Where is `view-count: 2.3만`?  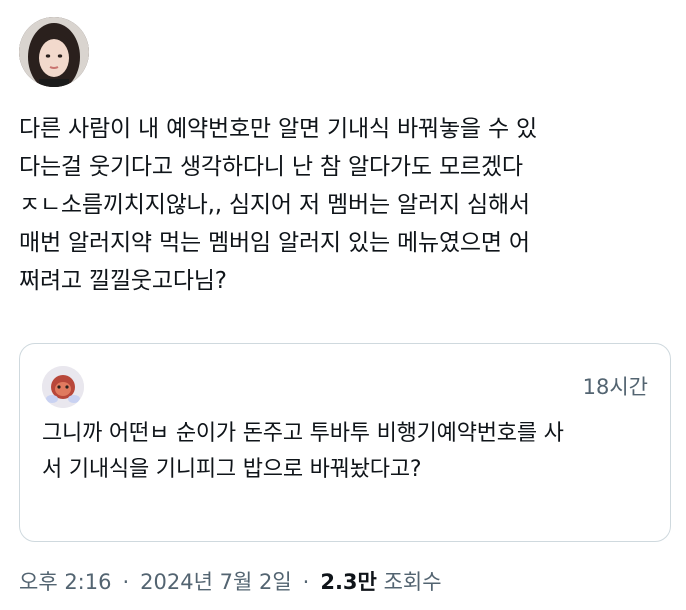
view-count: 2.3만 is located at coordinates (348, 582).